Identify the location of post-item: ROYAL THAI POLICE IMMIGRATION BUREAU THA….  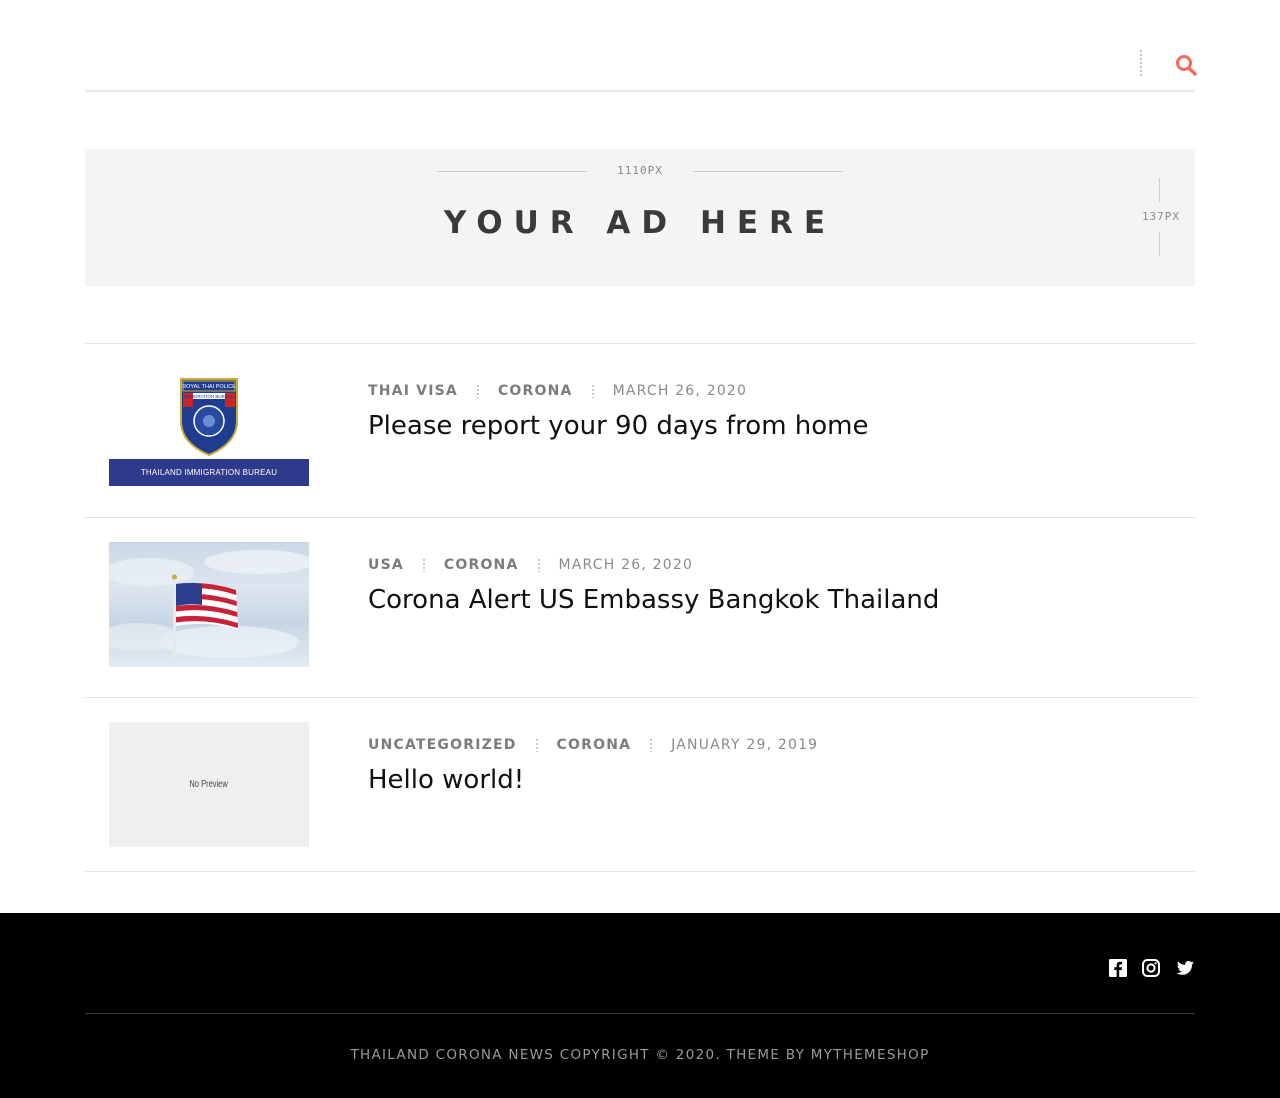
(640, 430).